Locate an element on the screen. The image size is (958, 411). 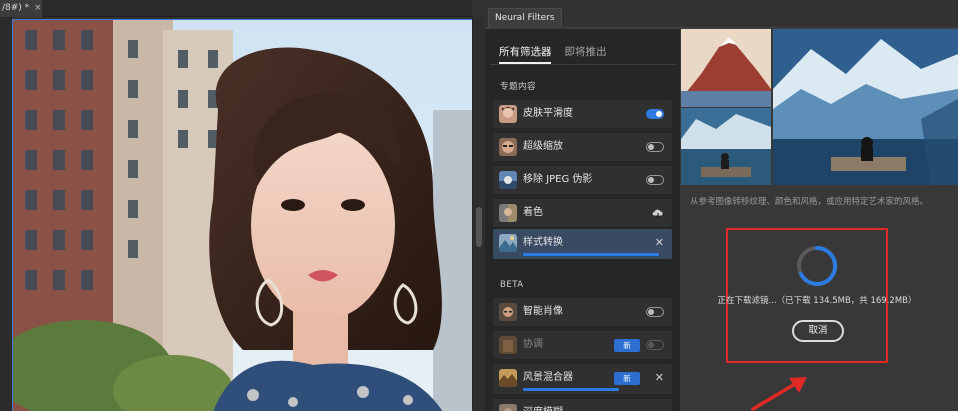
portrait-thumbnail-icon is located at coordinates (508, 312).